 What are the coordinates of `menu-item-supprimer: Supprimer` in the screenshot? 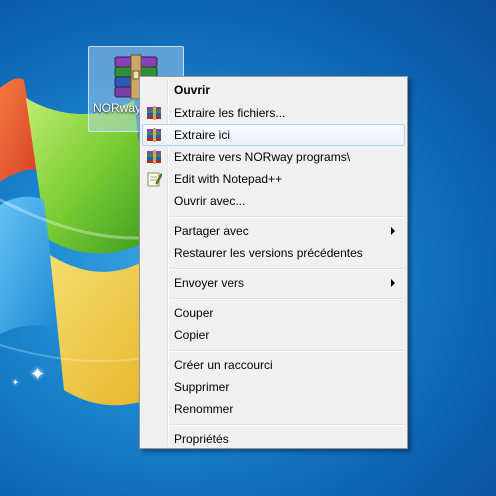 It's located at (273, 387).